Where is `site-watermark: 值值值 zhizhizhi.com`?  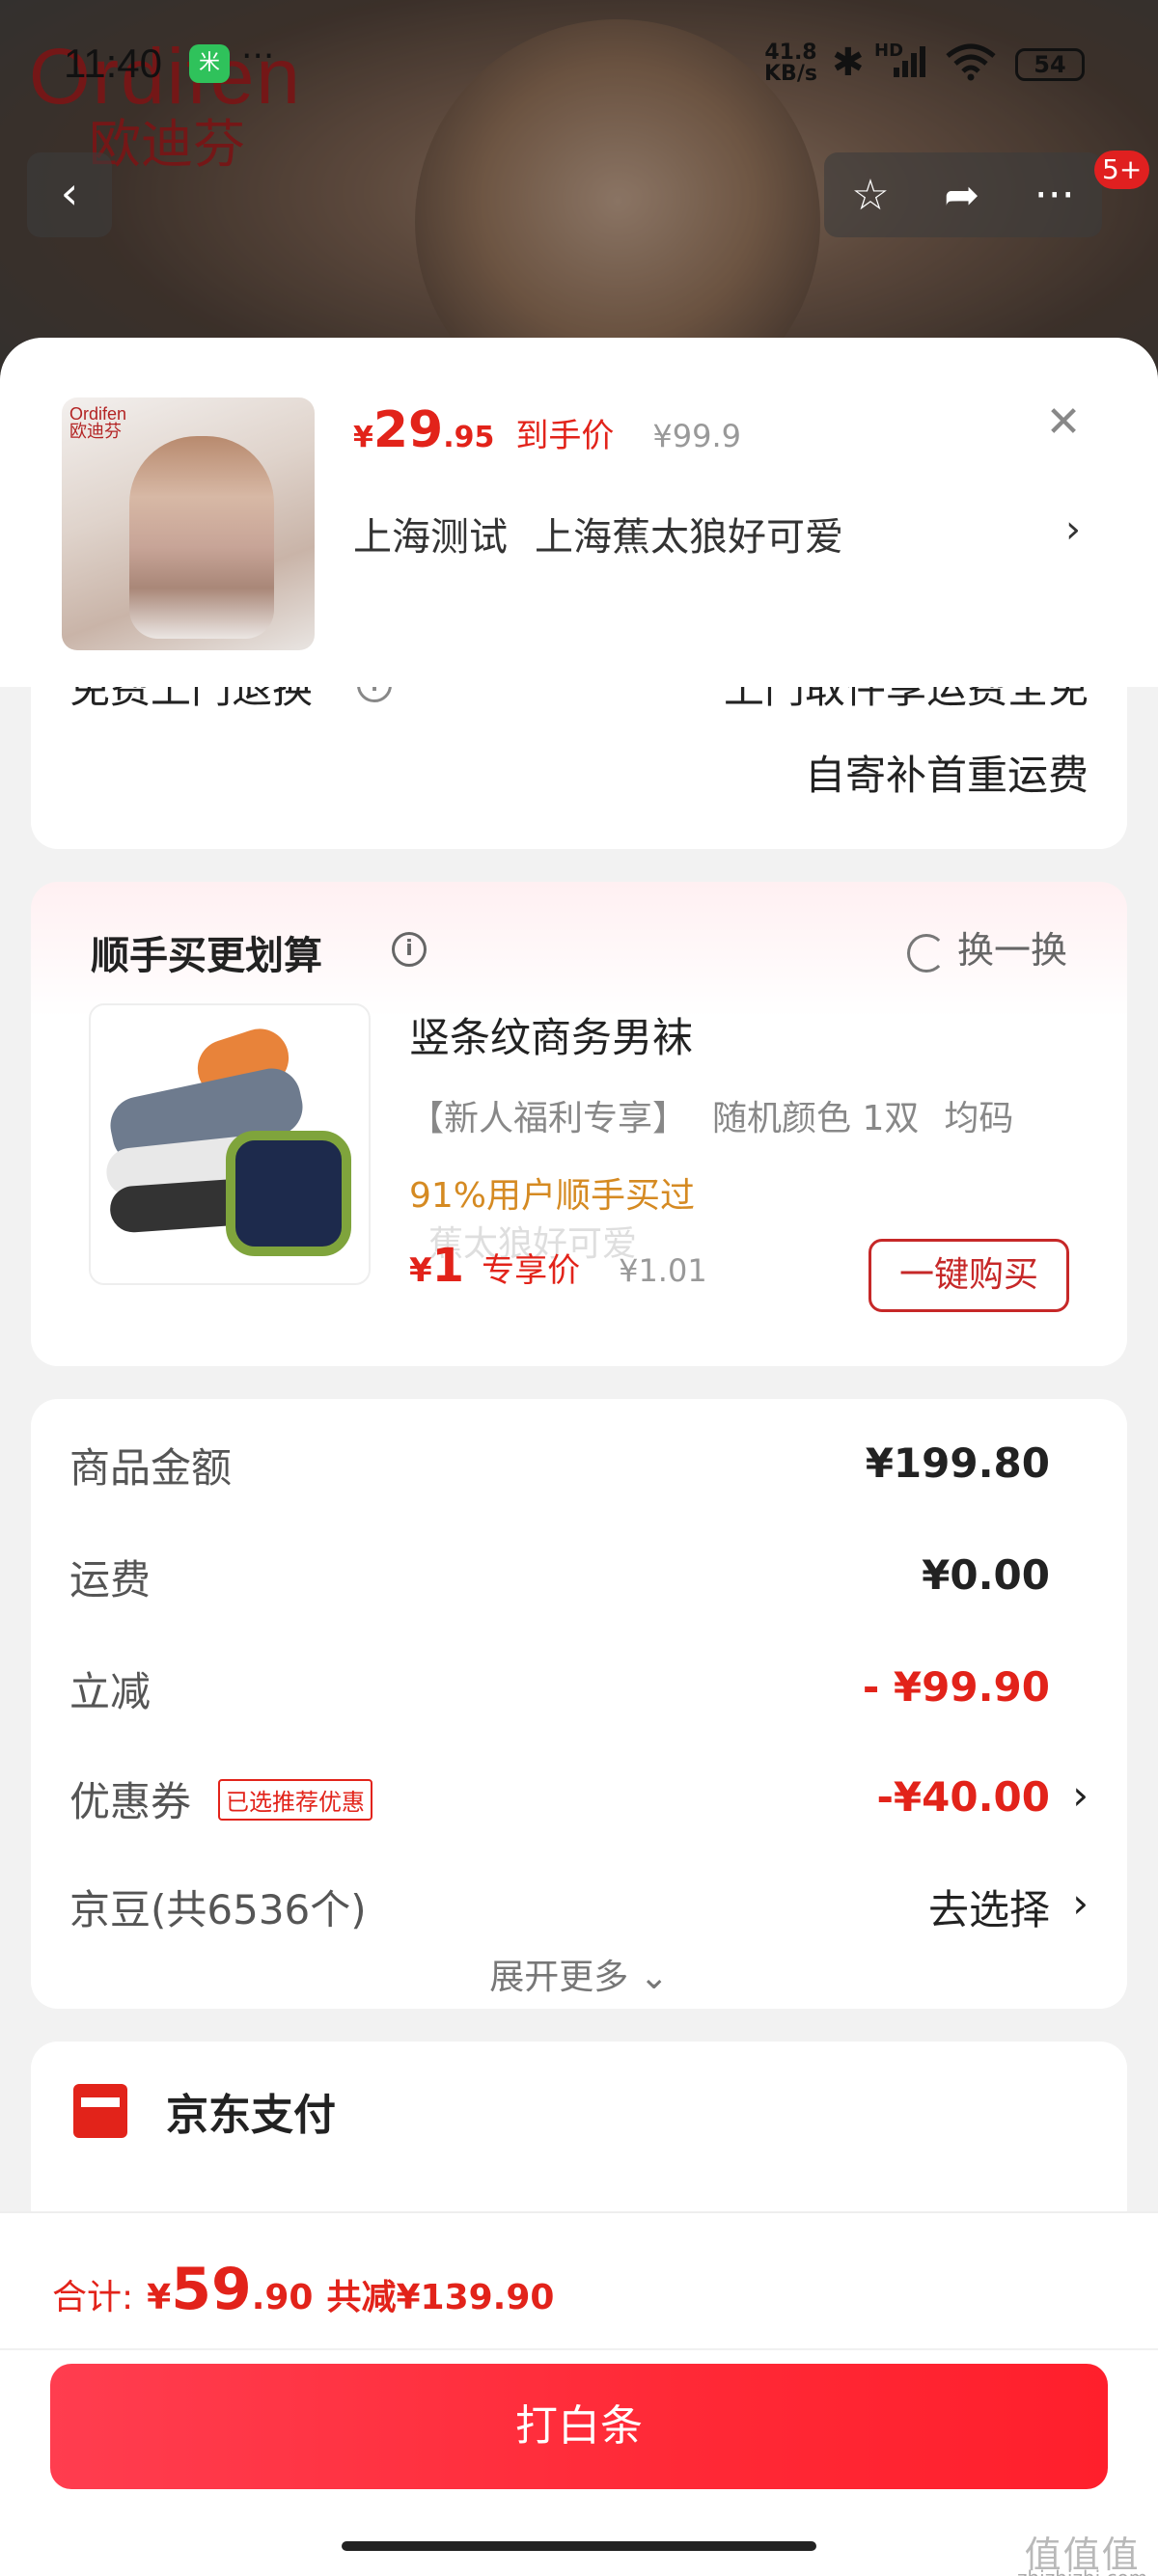
site-watermark: 值值值 zhizhizhi.com is located at coordinates (1082, 2555).